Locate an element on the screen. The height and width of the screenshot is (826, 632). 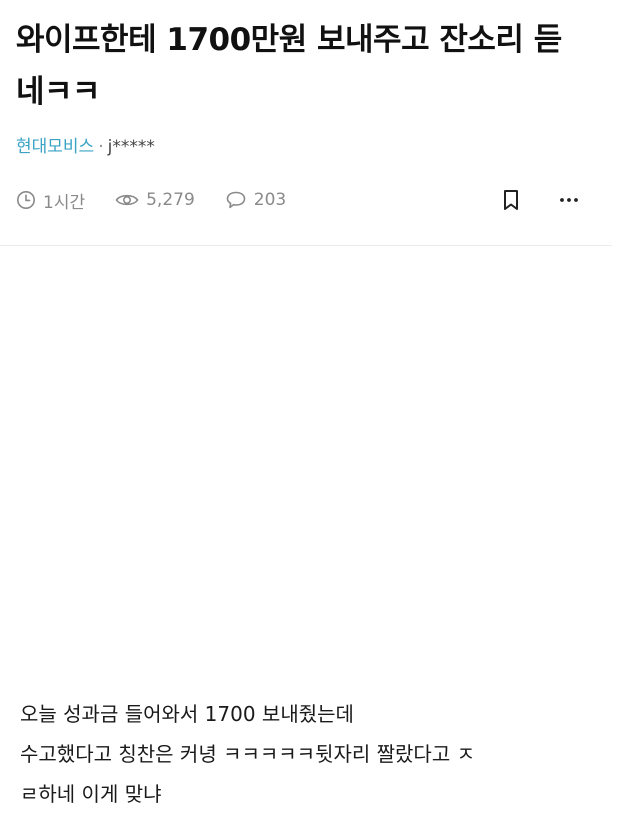
body-line-2: 수고했다고 칭찬은 커녕 ㅋㅋㅋㅋㅋ뒷자리 짤랐다고 ㅈ is located at coordinates (247, 754).